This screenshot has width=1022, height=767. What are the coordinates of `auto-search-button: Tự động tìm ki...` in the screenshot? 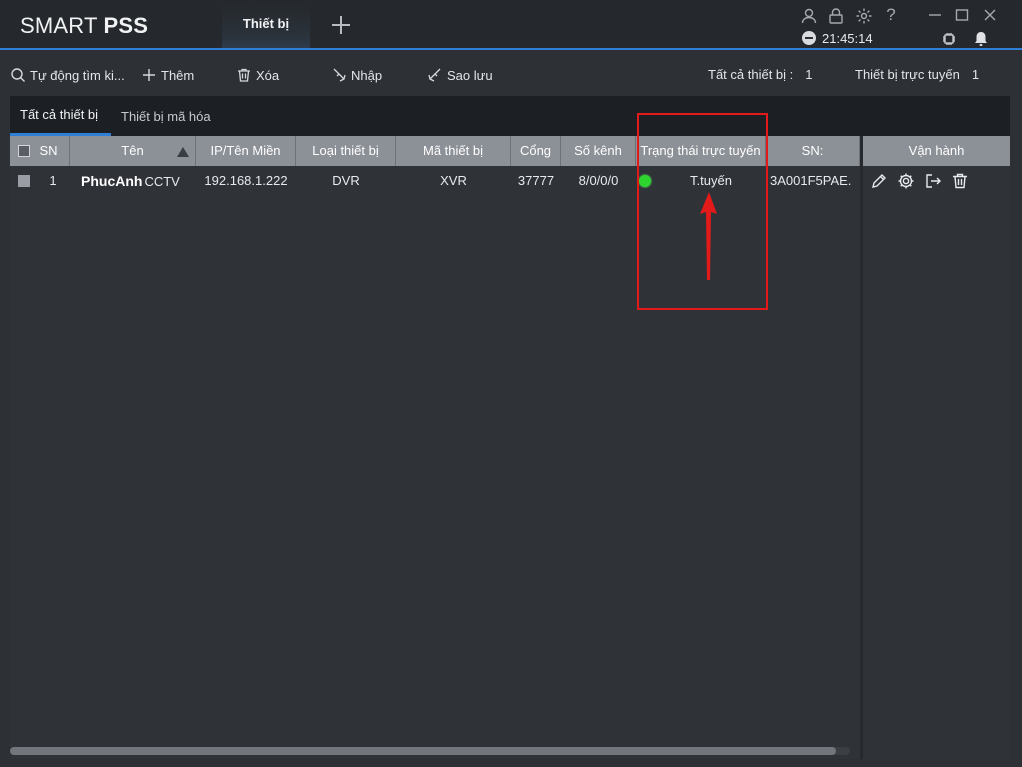 It's located at (67, 75).